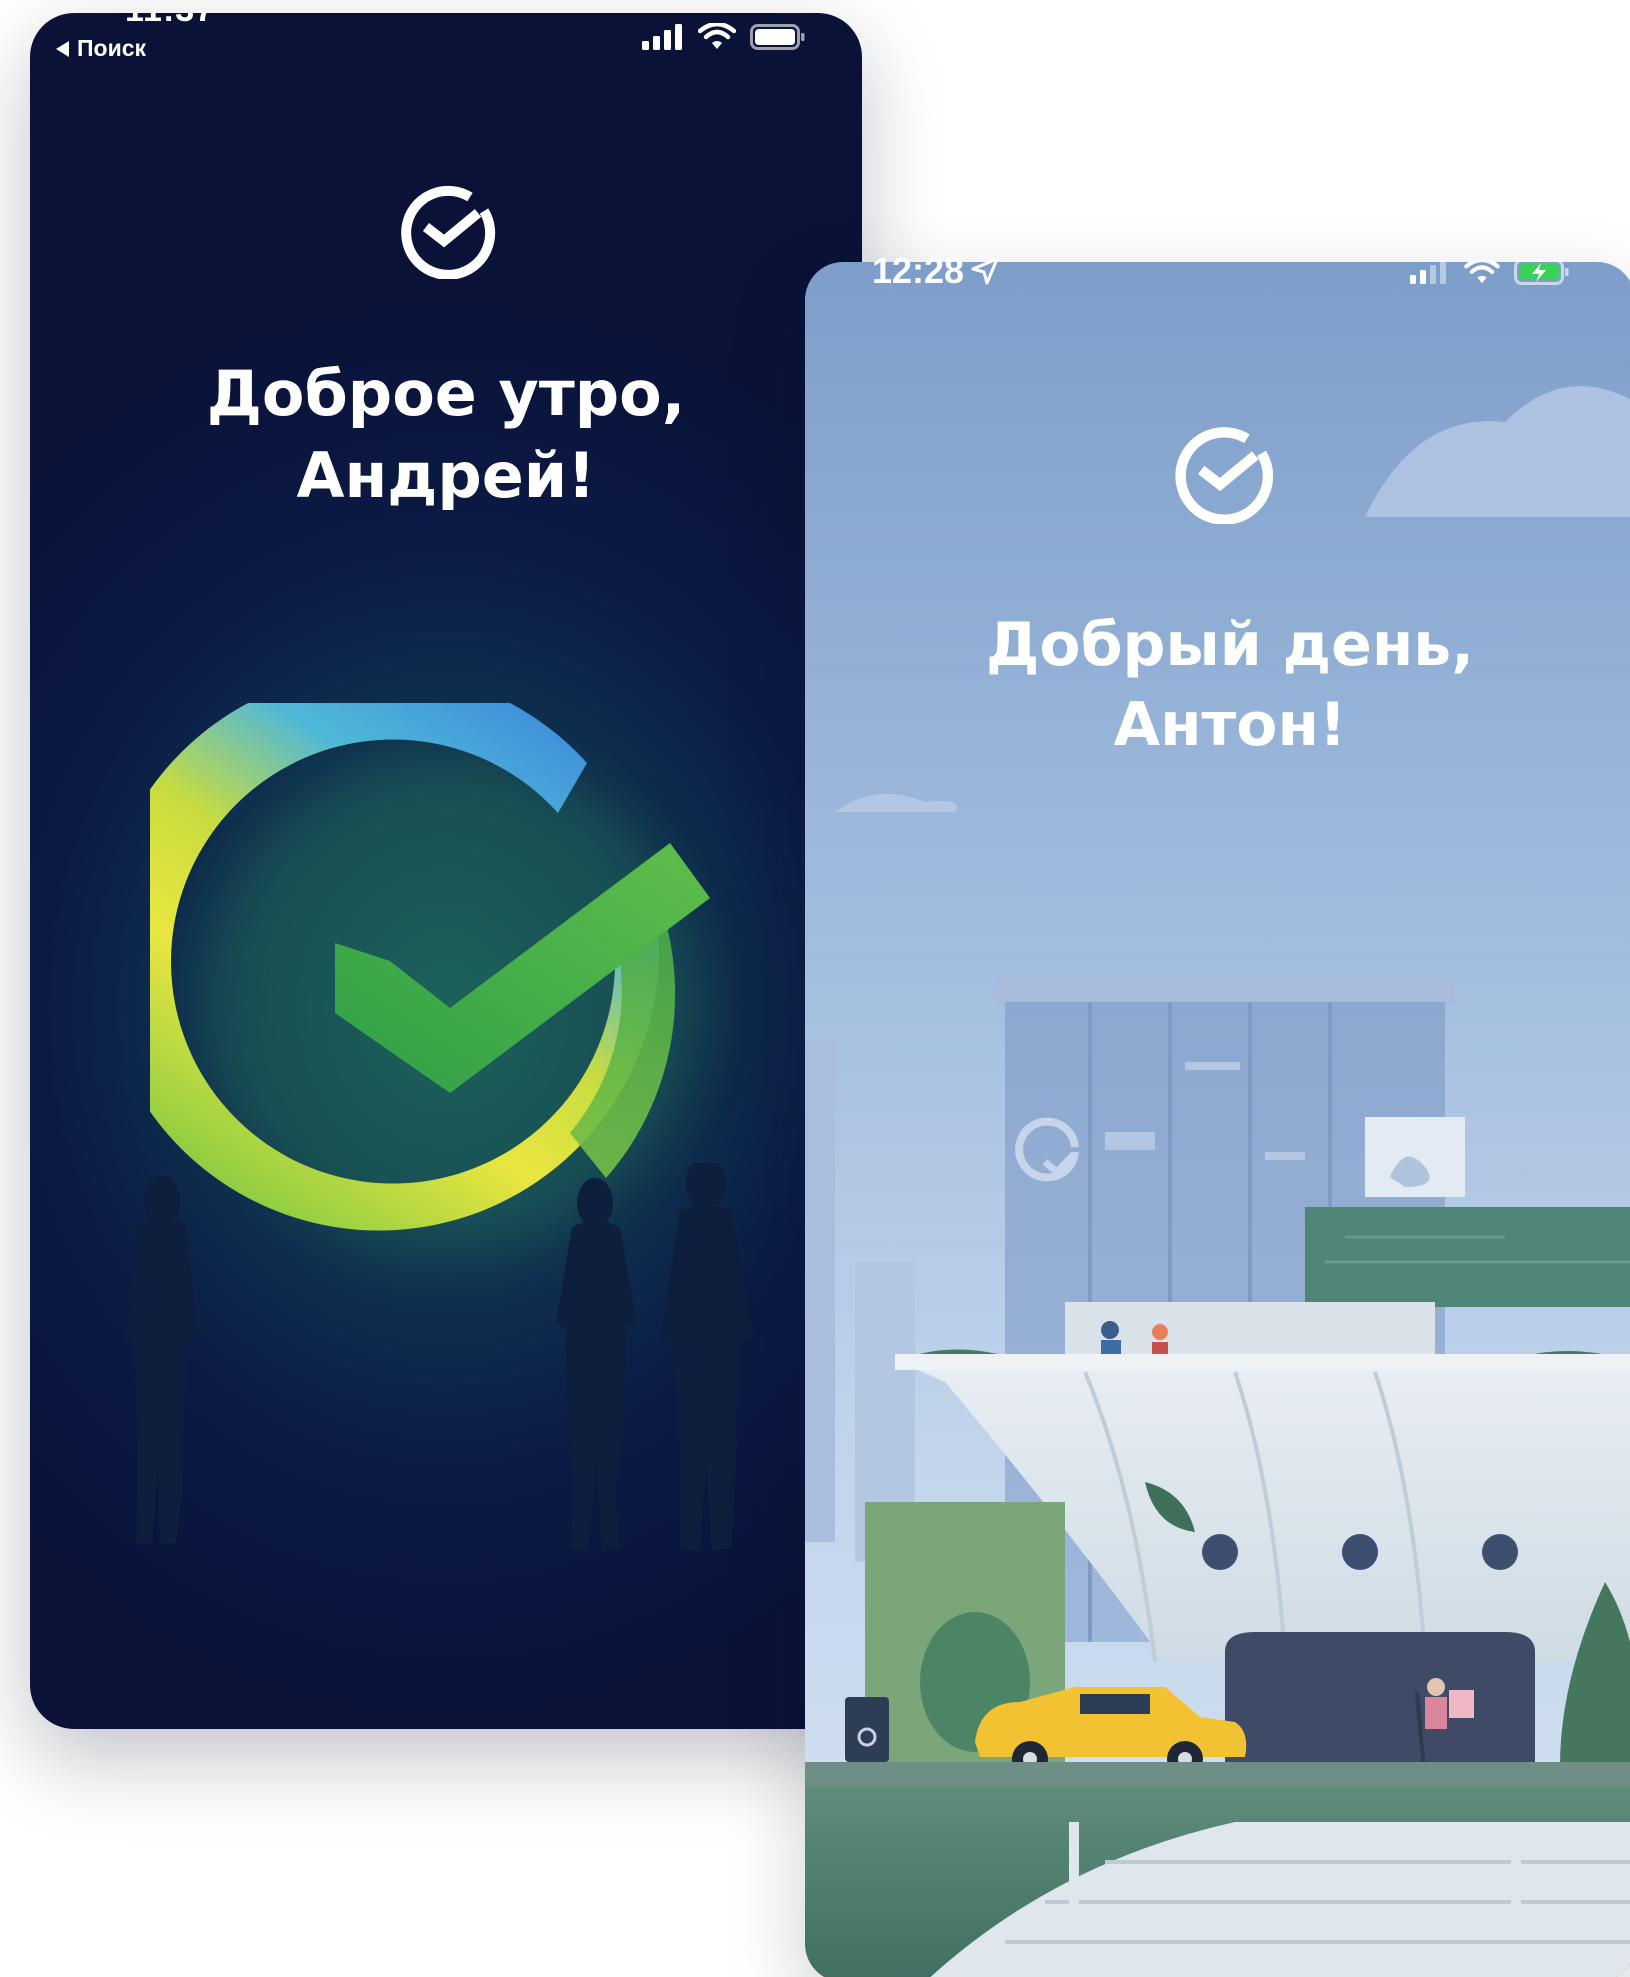 The height and width of the screenshot is (1977, 1630). What do you see at coordinates (112, 48) in the screenshot?
I see `back-label: Поиск` at bounding box center [112, 48].